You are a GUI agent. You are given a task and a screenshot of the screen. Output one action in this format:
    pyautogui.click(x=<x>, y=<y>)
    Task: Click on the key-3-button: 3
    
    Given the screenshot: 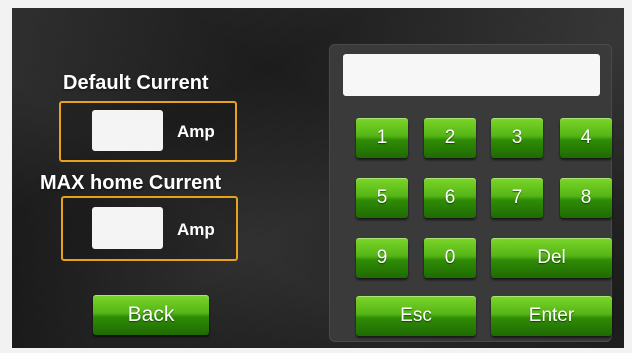 What is the action you would take?
    pyautogui.click(x=517, y=138)
    